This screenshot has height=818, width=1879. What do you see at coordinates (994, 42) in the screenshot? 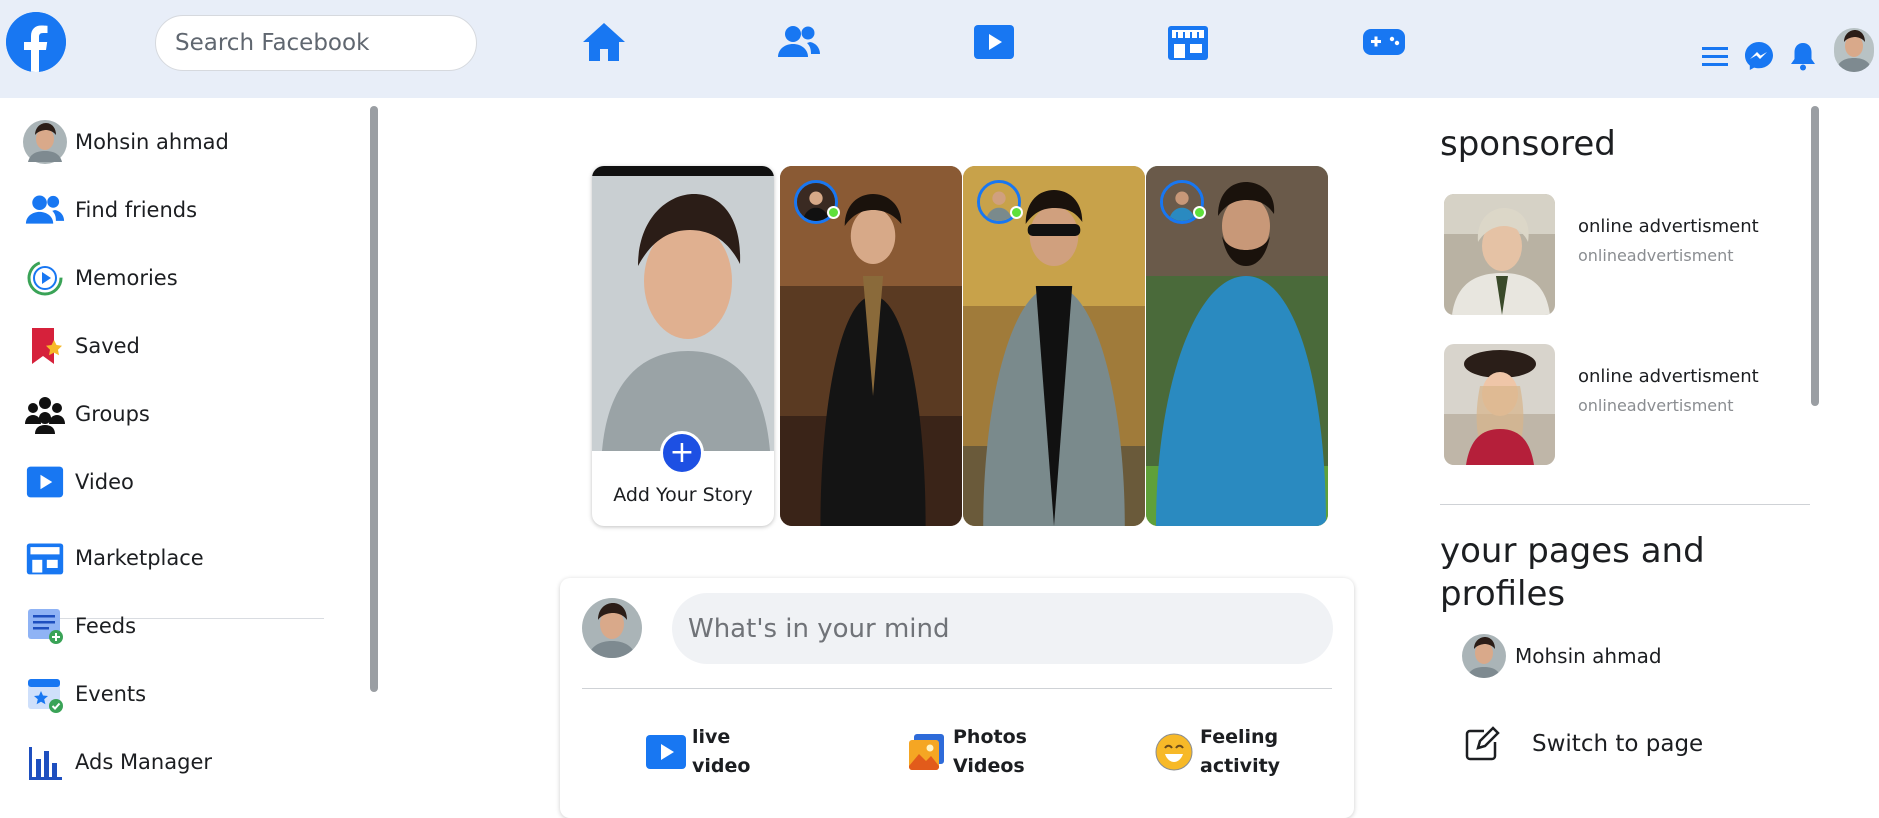
I see `watch-icon` at bounding box center [994, 42].